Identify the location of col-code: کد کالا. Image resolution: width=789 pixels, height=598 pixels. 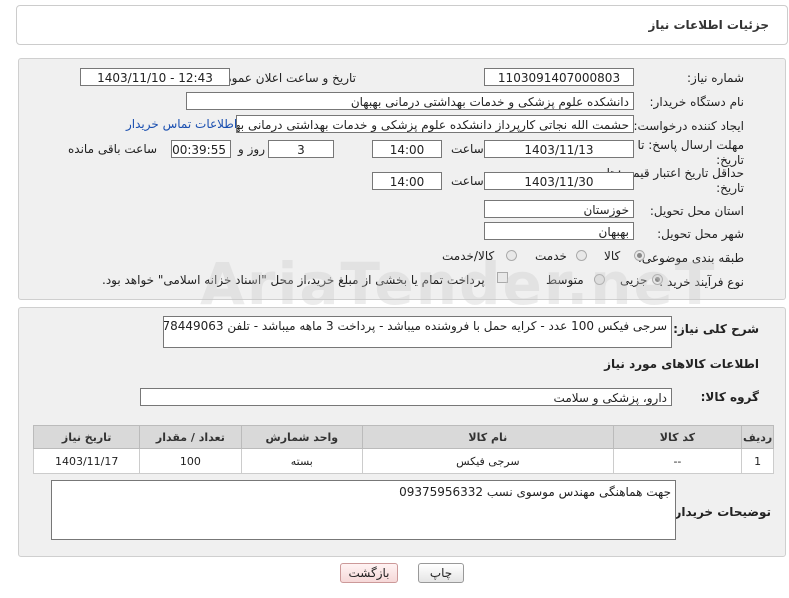
(677, 437).